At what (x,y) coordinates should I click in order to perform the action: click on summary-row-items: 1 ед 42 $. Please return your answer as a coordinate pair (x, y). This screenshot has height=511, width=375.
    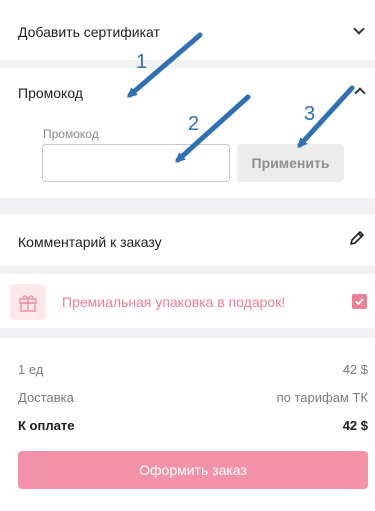
    Looking at the image, I should click on (193, 369).